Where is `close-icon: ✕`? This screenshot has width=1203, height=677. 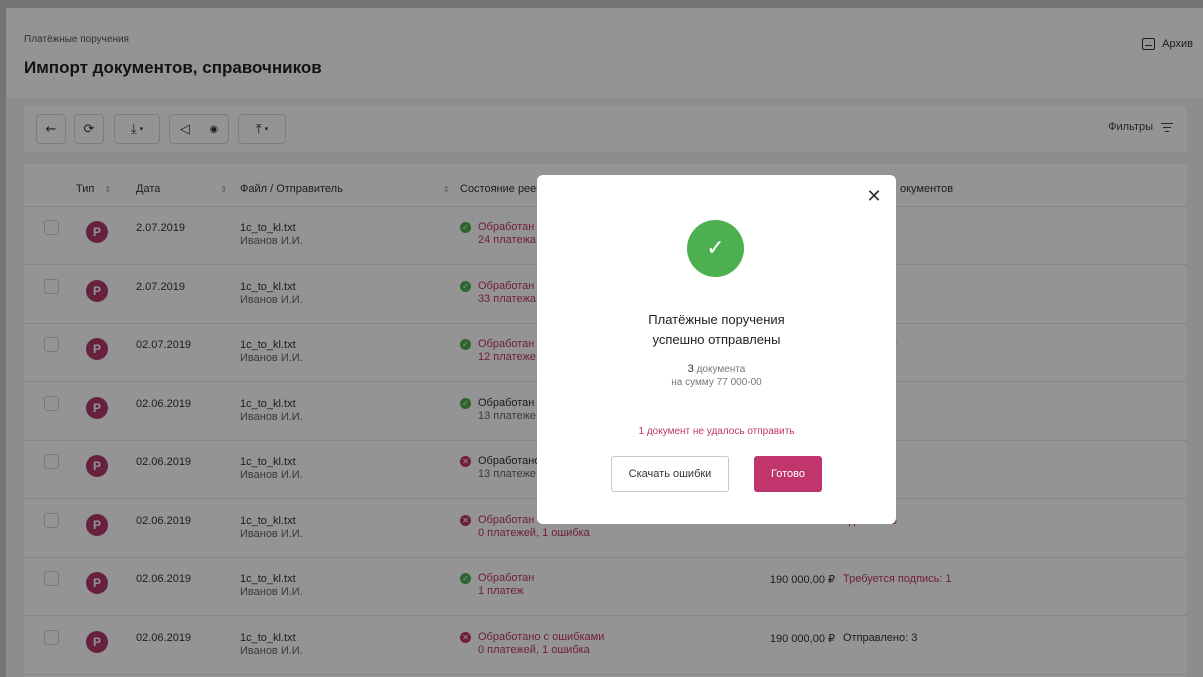 close-icon: ✕ is located at coordinates (874, 197).